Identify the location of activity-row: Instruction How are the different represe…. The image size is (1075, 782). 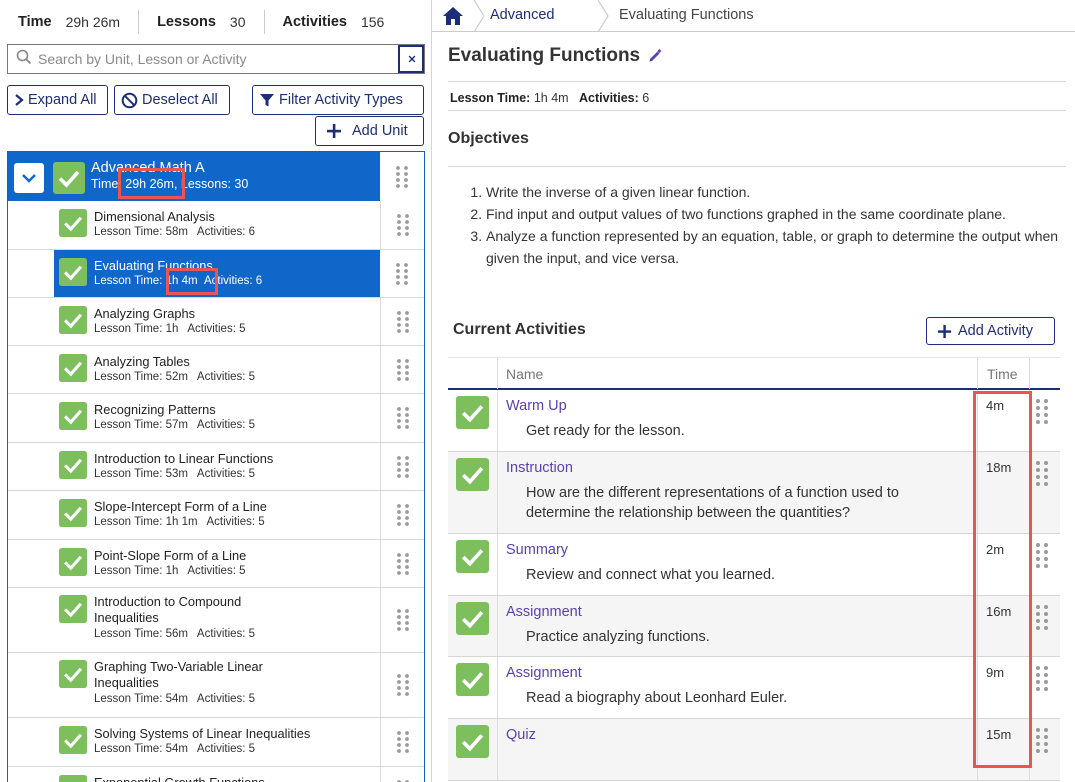
(754, 493).